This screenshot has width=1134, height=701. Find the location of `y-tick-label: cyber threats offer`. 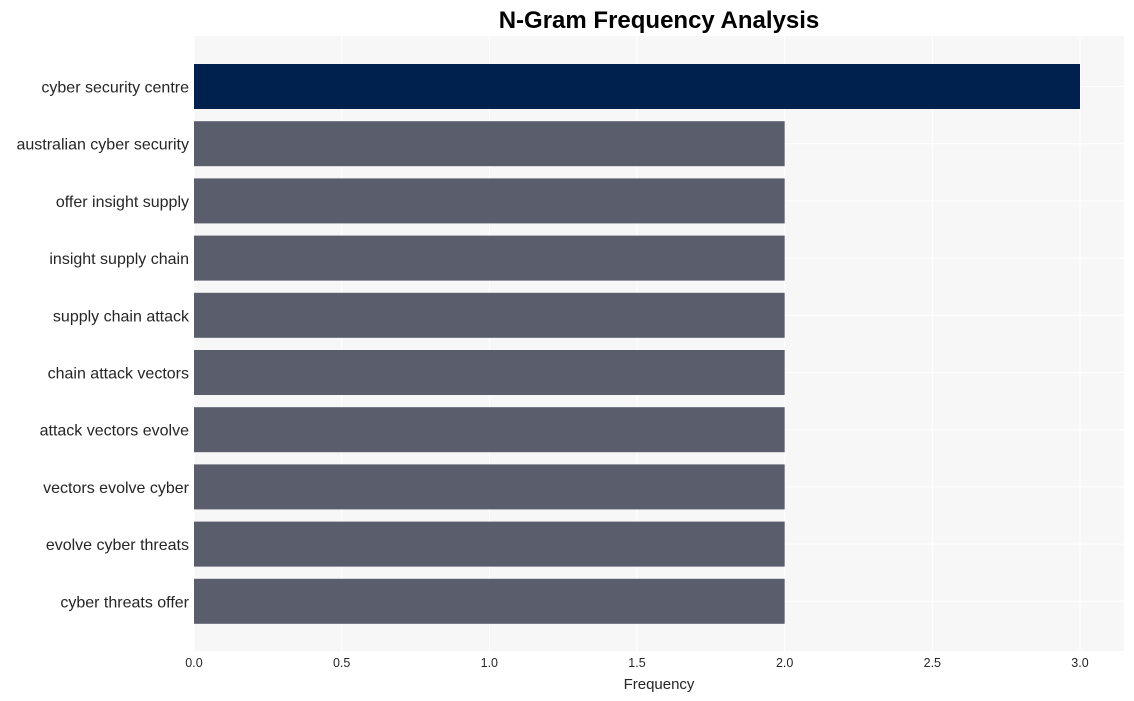

y-tick-label: cyber threats offer is located at coordinates (124, 602).